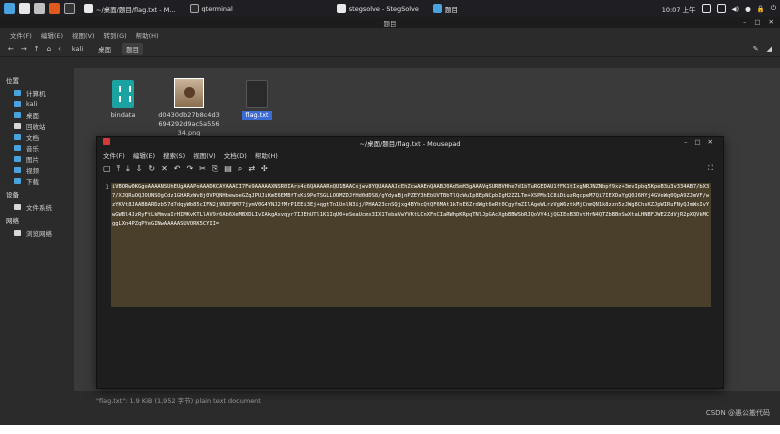  I want to click on sidebar-item-videos: 视频, so click(37, 169).